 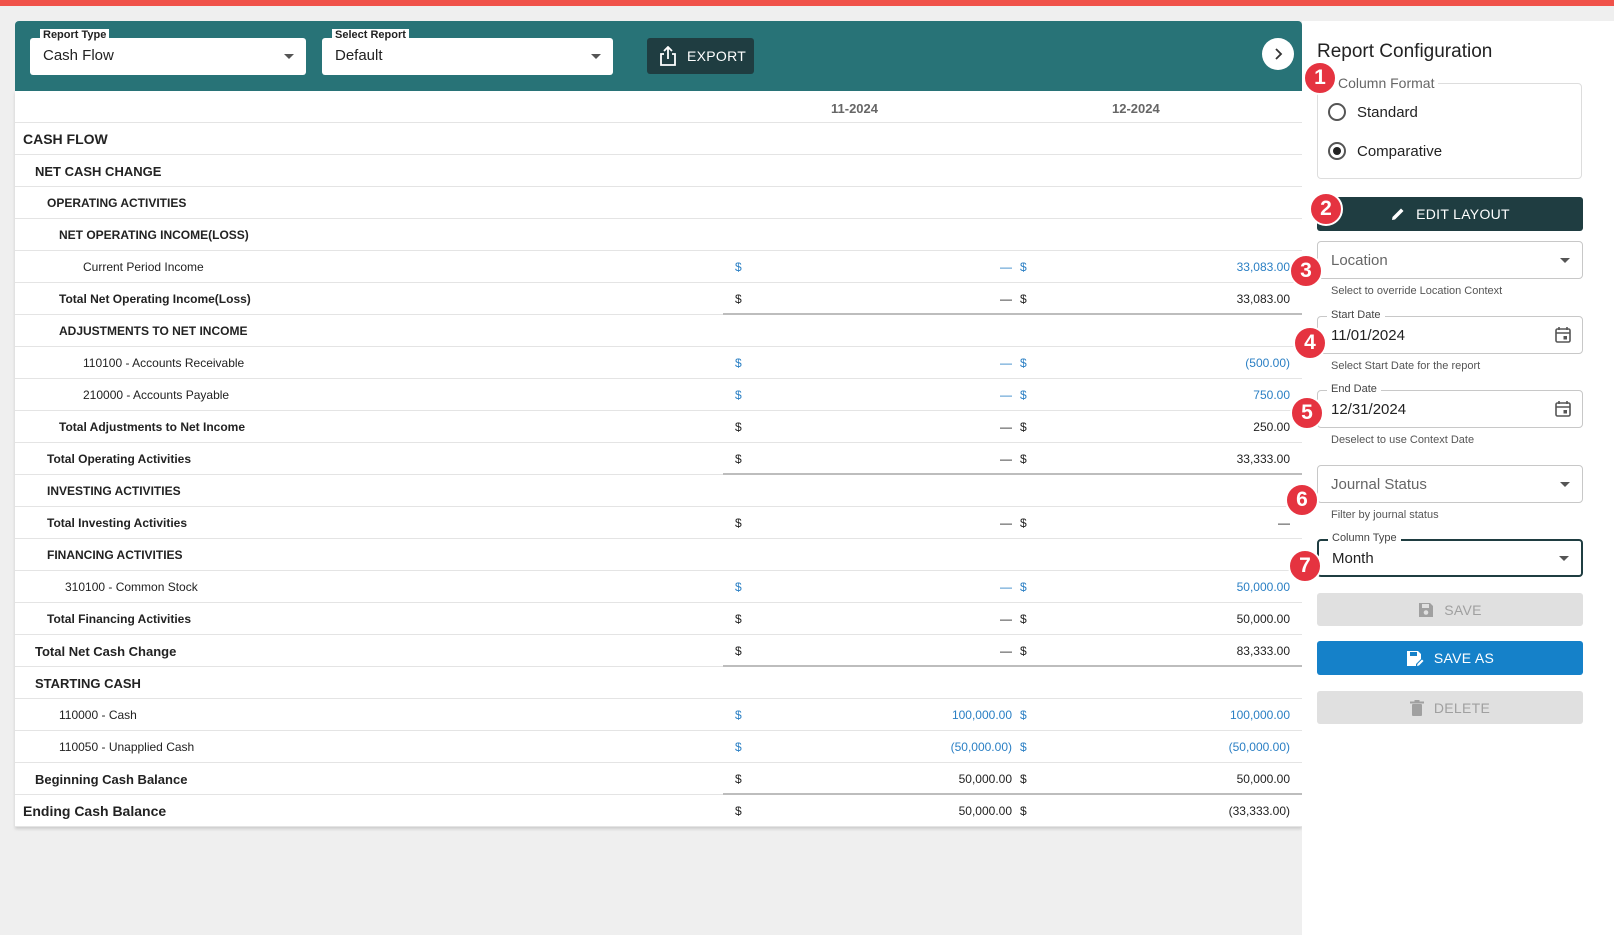 I want to click on pencil-icon, so click(x=1398, y=214).